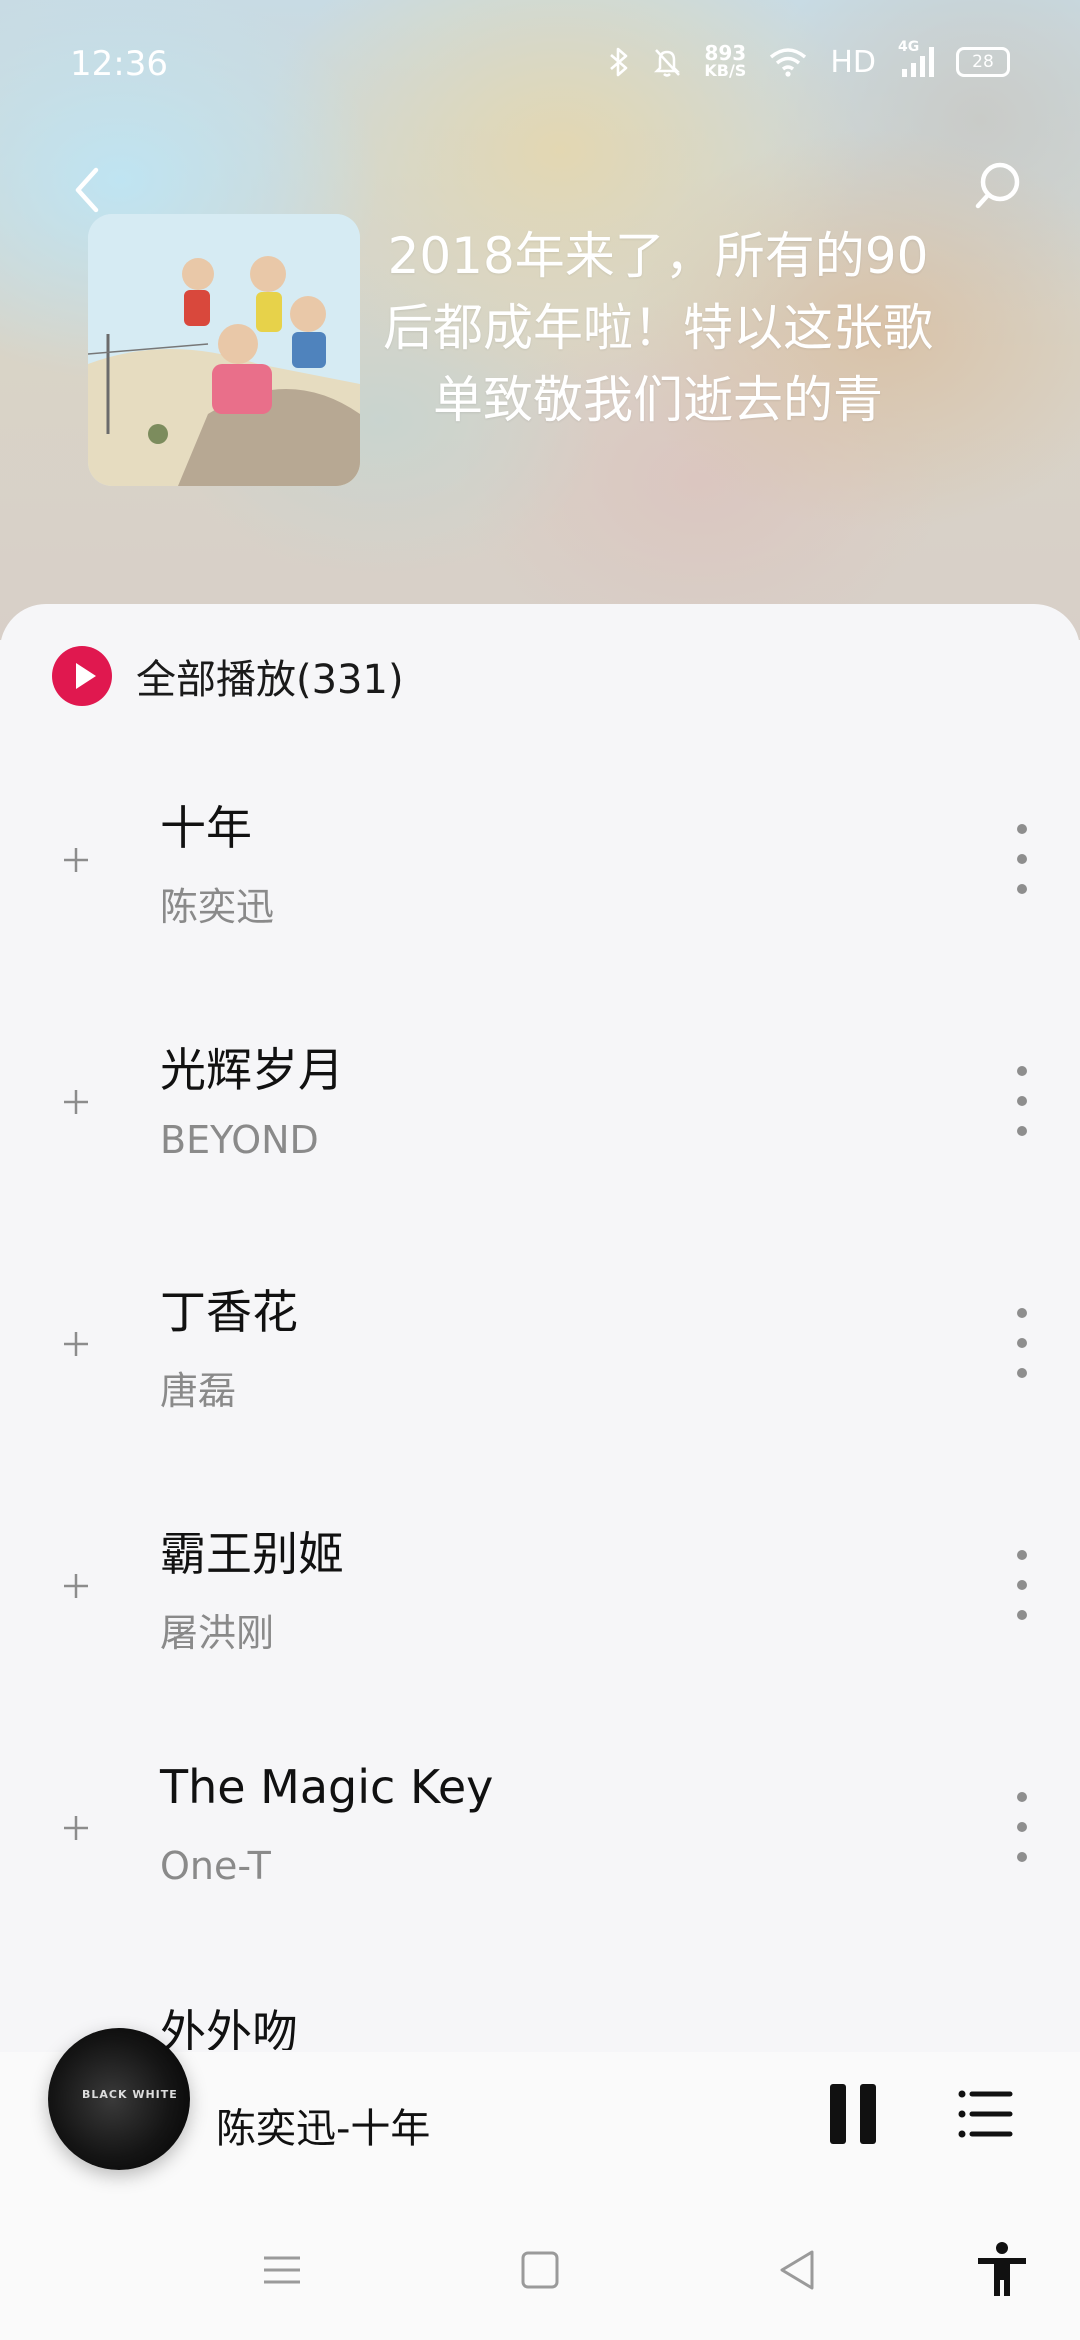  I want to click on accessibility-icon, so click(1002, 2269).